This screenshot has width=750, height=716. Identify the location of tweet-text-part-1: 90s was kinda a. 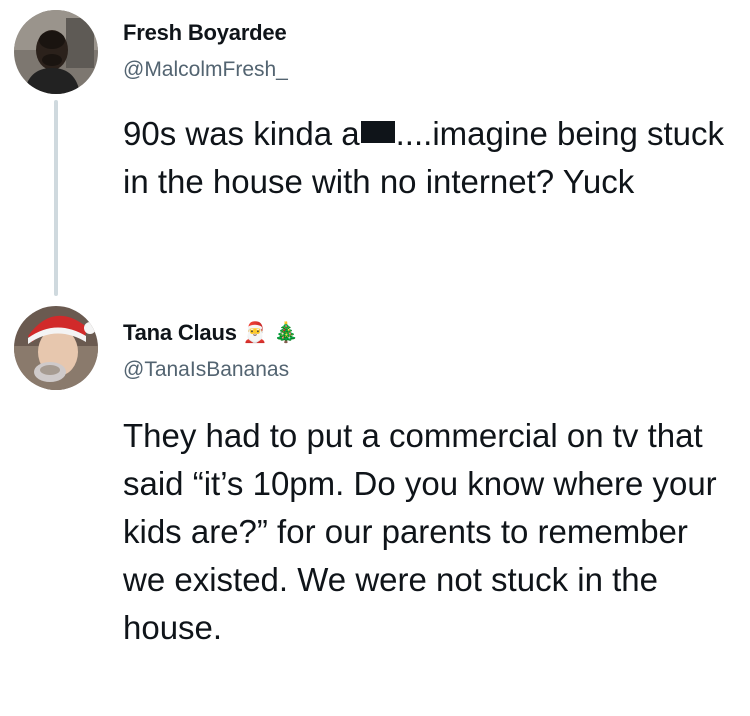
(241, 133).